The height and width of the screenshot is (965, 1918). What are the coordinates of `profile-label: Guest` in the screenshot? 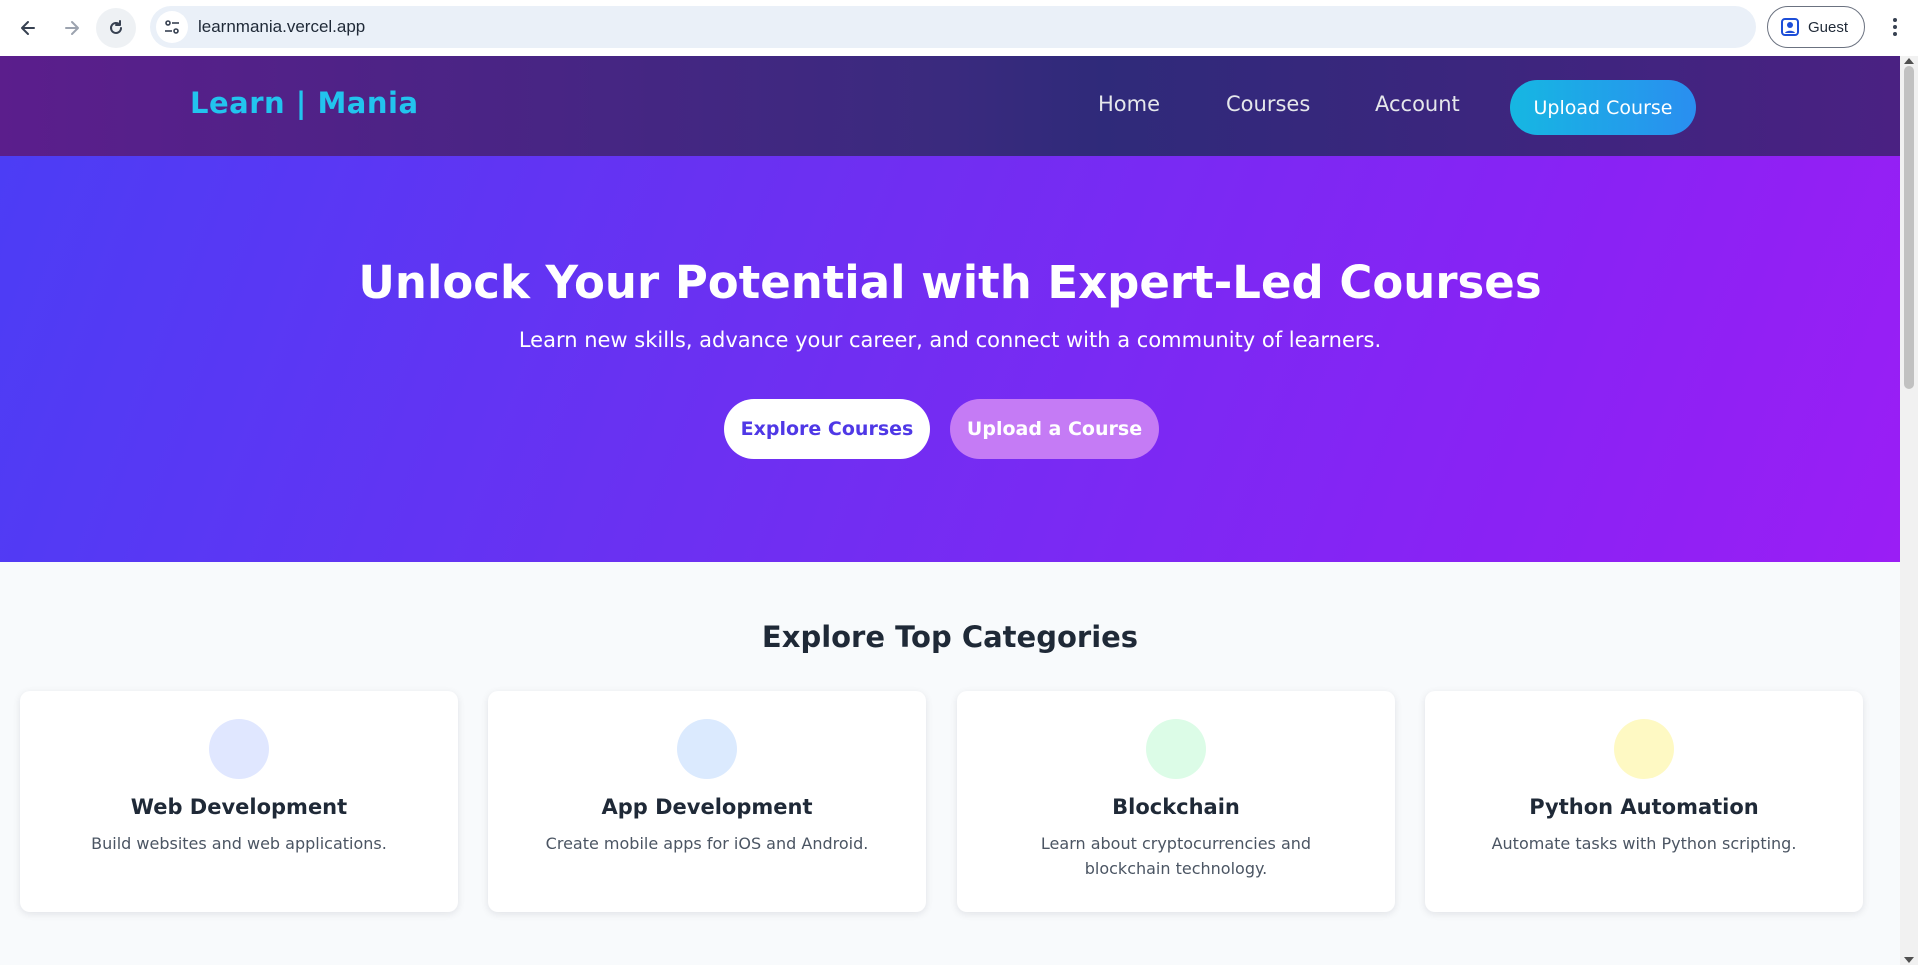 It's located at (1828, 27).